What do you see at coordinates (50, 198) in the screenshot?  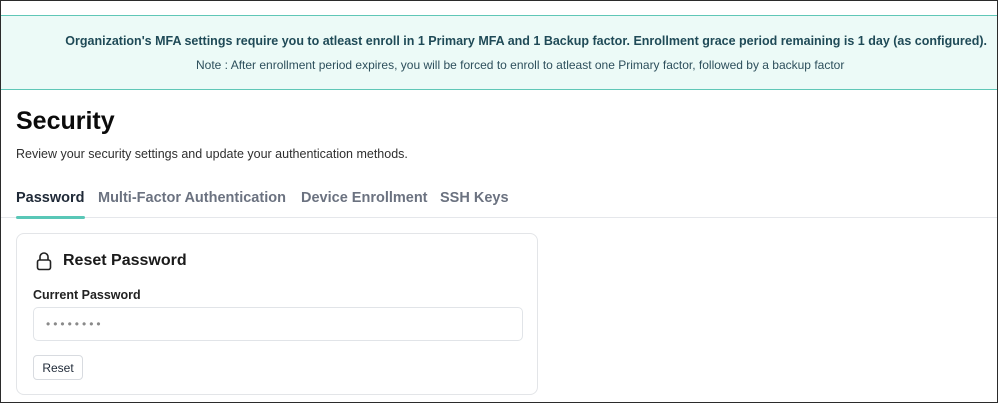 I see `tab-label: Password` at bounding box center [50, 198].